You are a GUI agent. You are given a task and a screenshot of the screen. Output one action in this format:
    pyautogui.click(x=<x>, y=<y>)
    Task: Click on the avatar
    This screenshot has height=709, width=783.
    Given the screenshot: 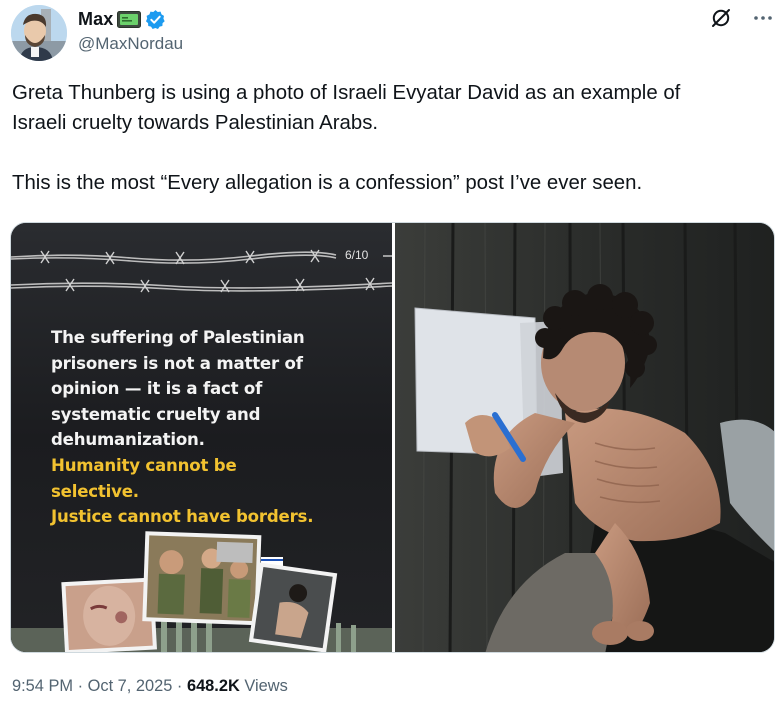 What is the action you would take?
    pyautogui.click(x=39, y=33)
    